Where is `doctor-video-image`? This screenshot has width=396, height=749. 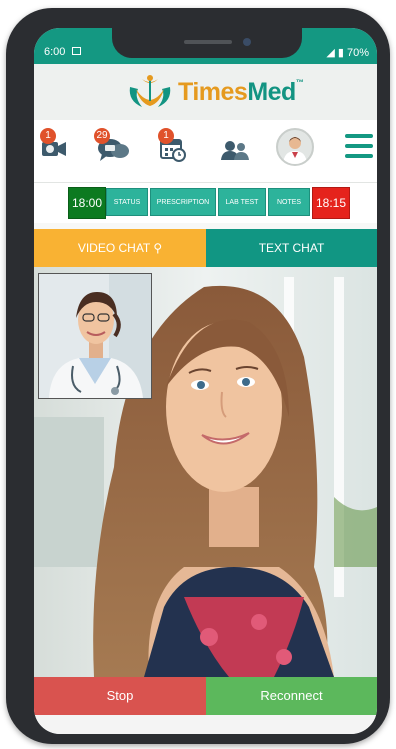 doctor-video-image is located at coordinates (95, 336).